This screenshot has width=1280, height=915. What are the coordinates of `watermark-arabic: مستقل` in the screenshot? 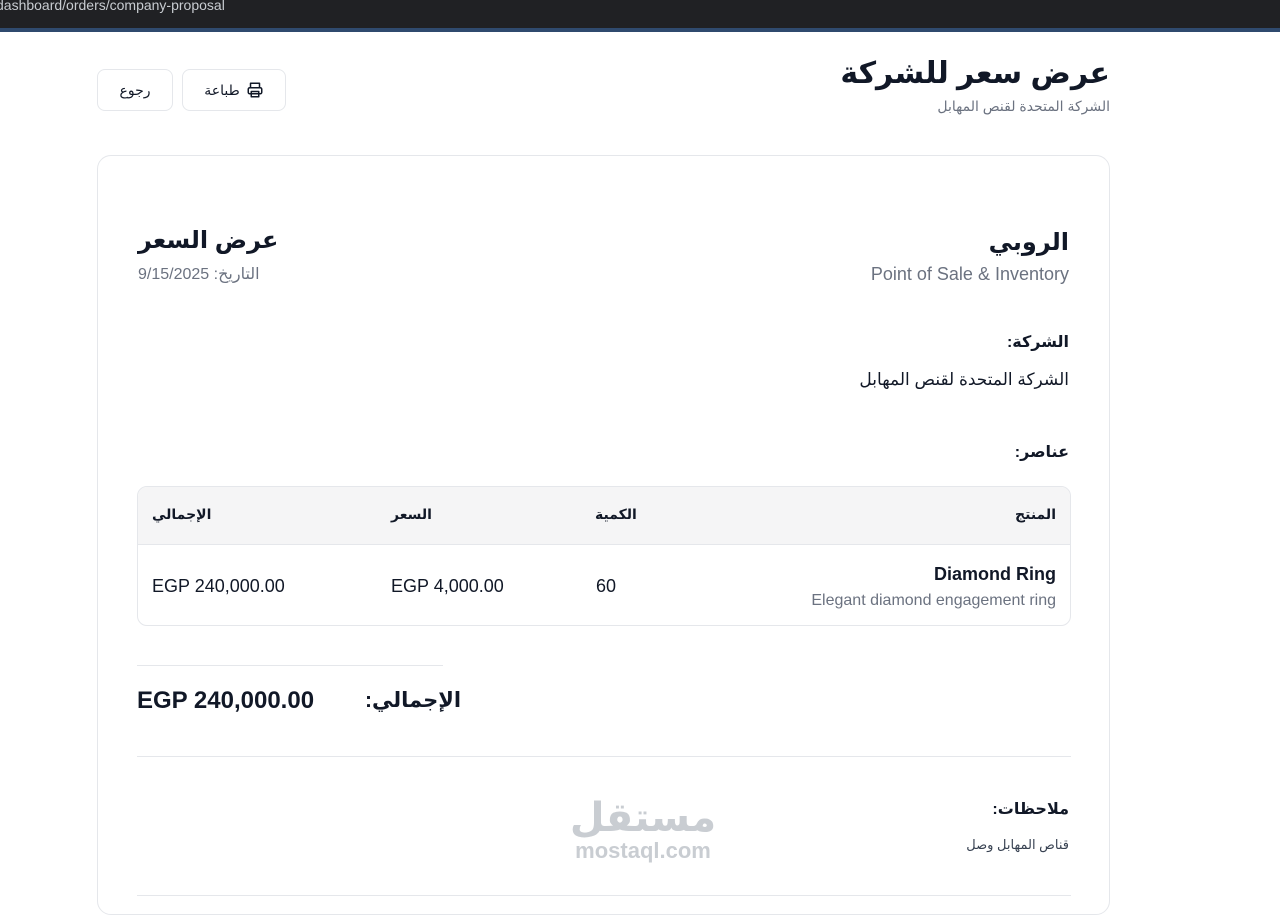 It's located at (643, 818).